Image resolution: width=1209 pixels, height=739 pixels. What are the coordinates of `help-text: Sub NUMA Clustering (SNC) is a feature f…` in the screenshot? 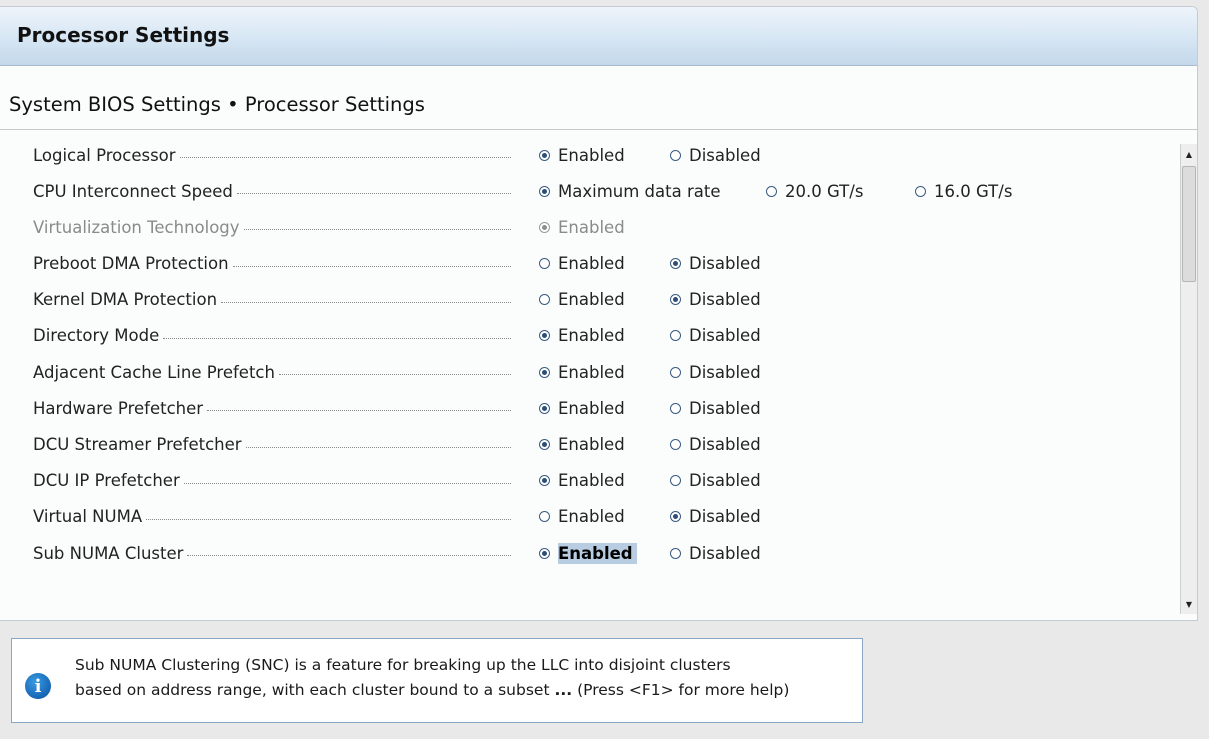 It's located at (465, 678).